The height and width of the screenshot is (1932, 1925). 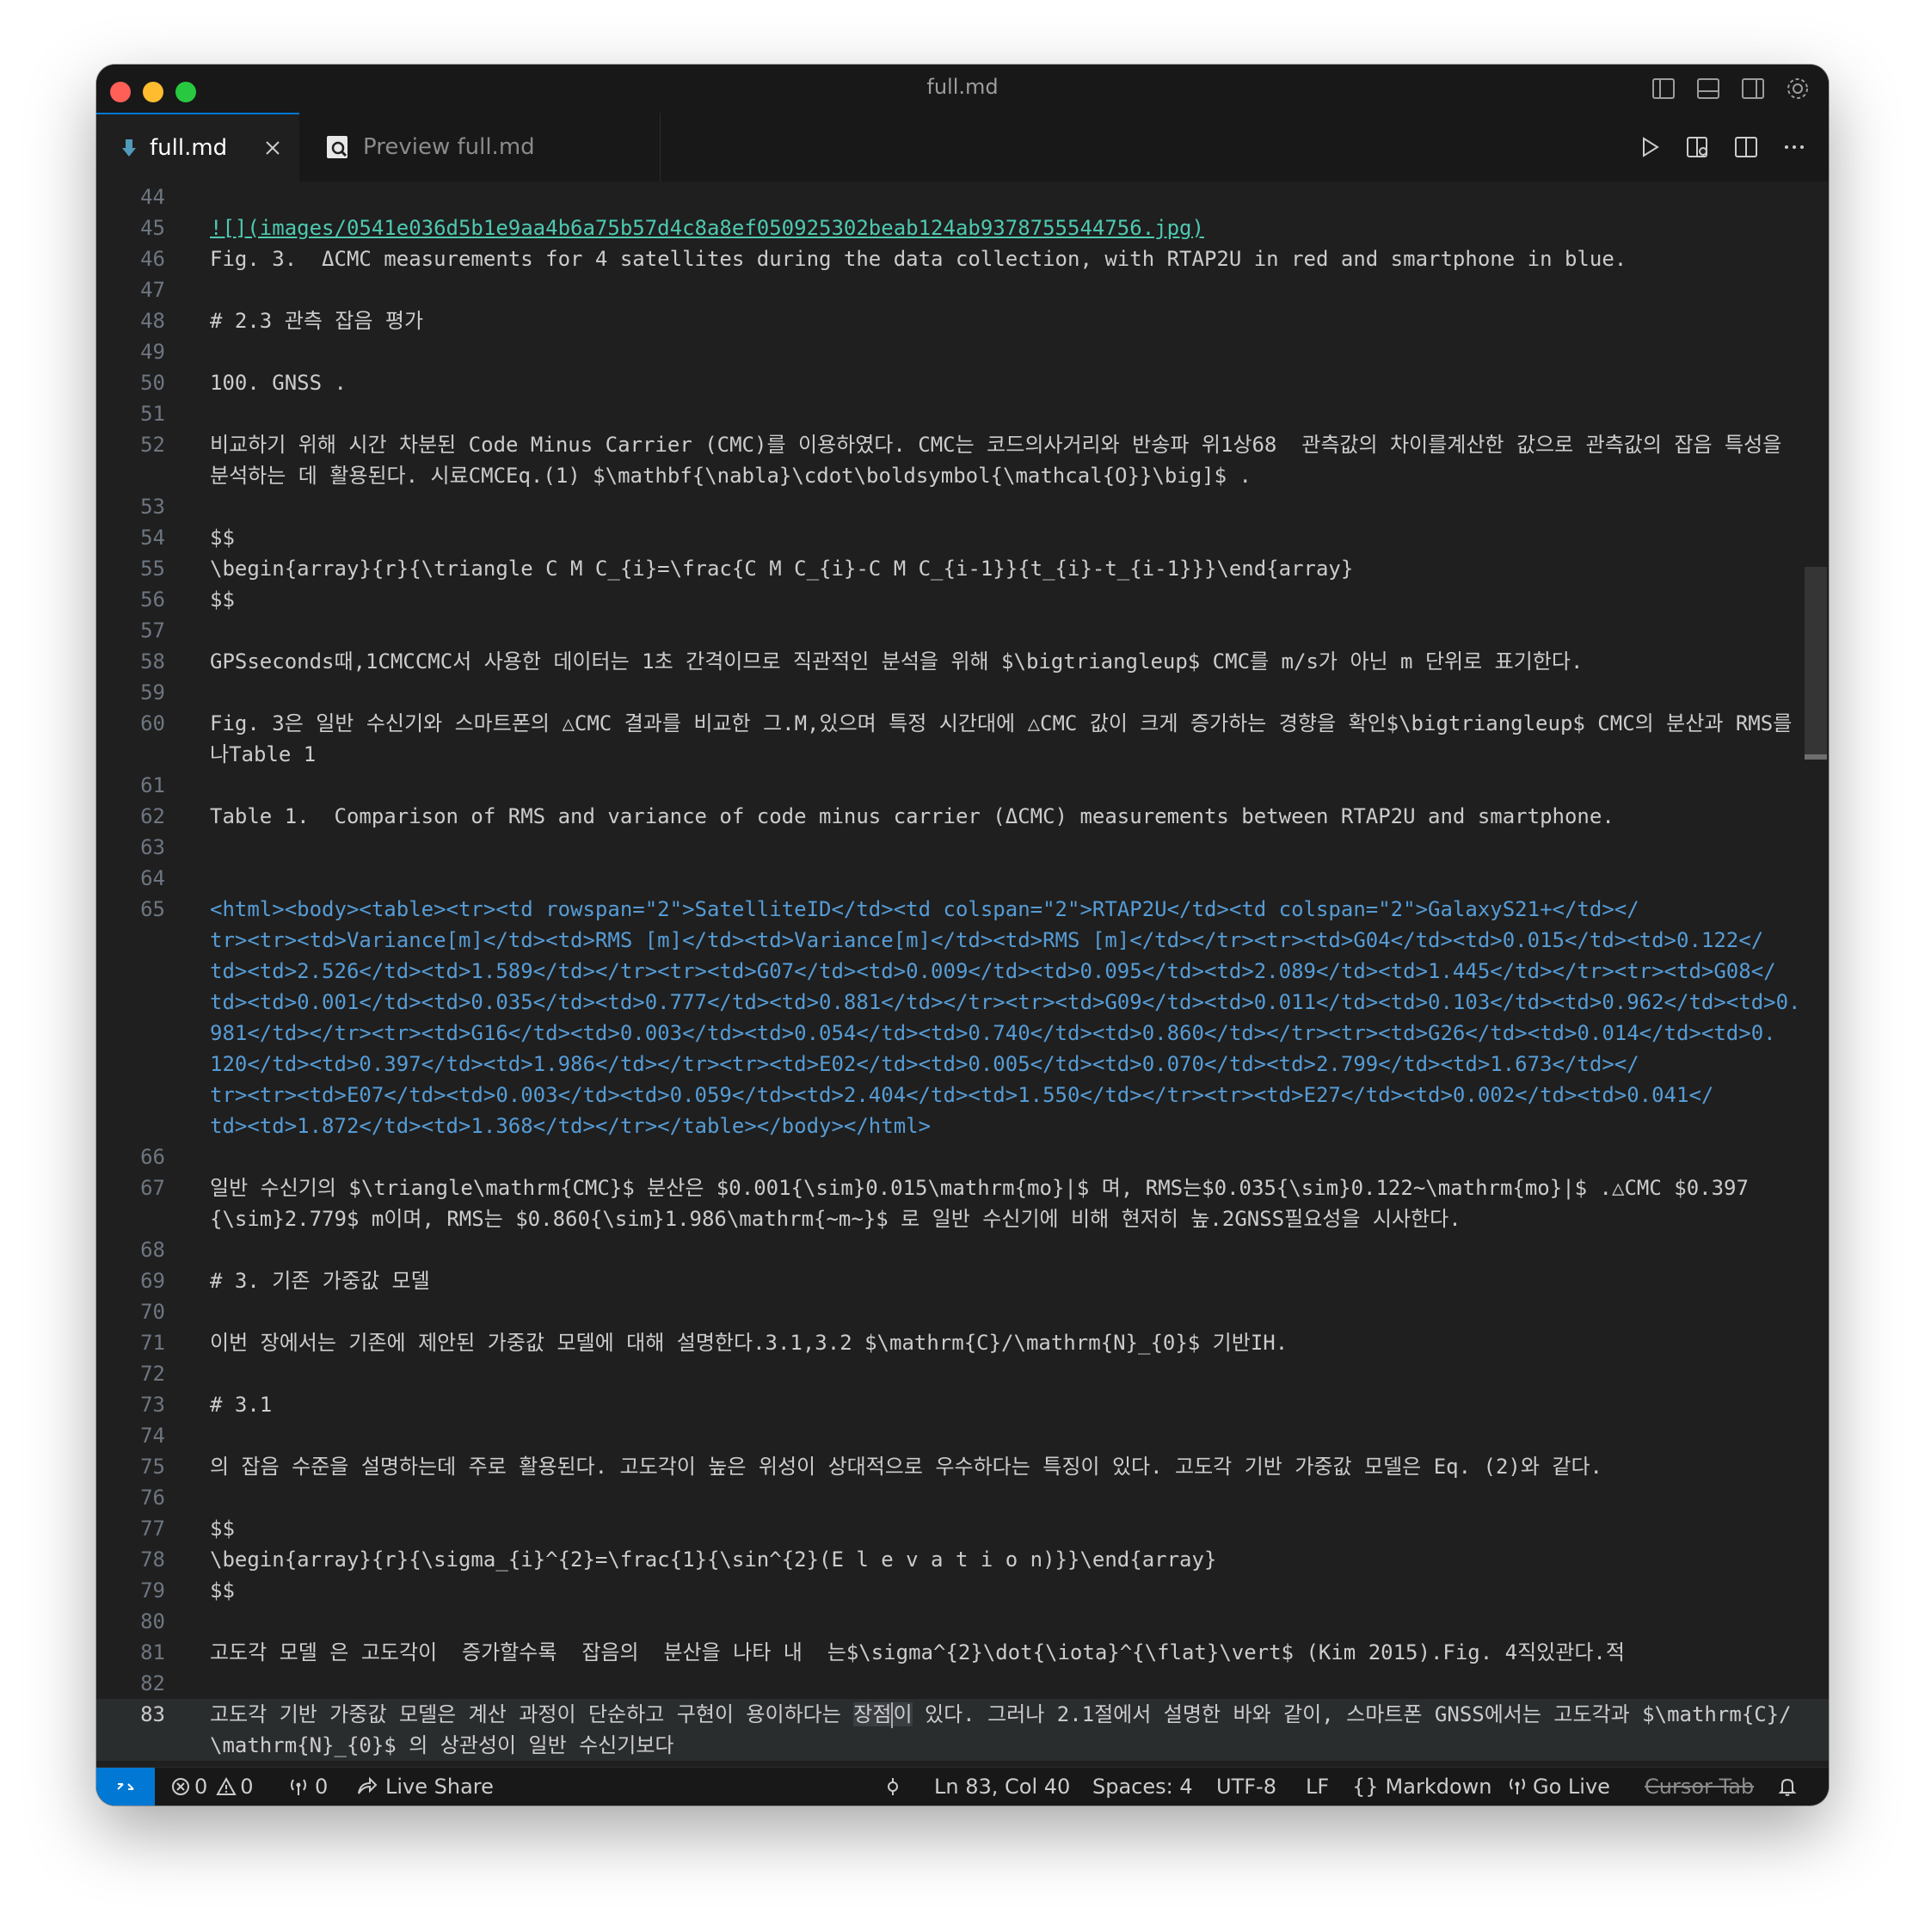 I want to click on editor-line: 74, so click(x=963, y=1436).